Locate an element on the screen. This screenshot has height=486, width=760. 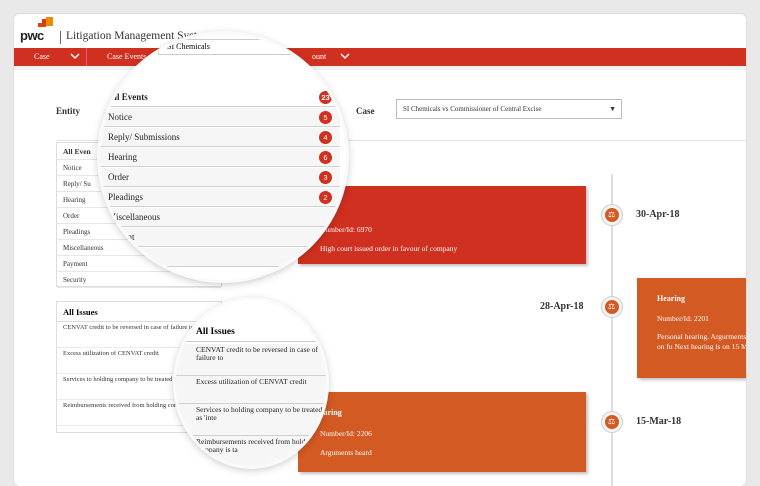
timeline-date: 15-Mar-18 is located at coordinates (659, 421).